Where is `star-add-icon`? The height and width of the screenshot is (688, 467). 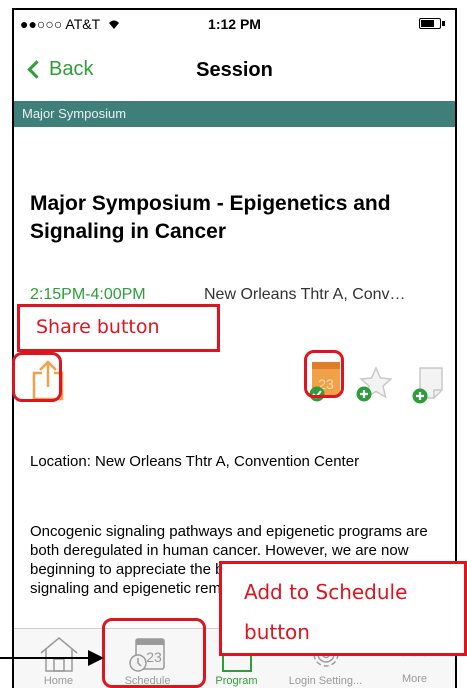
star-add-icon is located at coordinates (374, 384).